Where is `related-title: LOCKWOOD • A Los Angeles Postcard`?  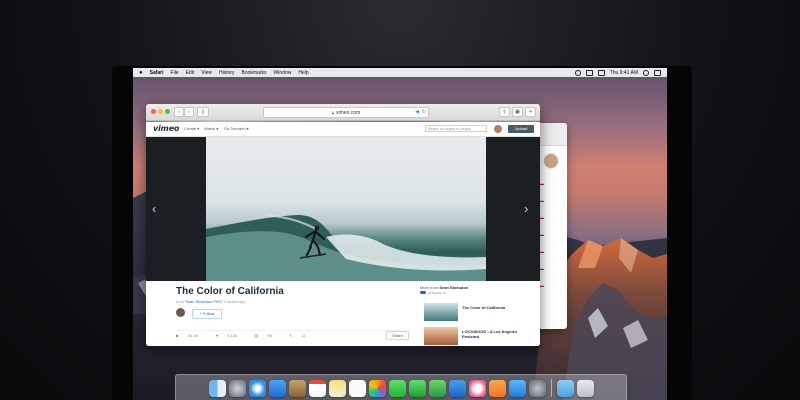 related-title: LOCKWOOD • A Los Angeles Postcard is located at coordinates (497, 334).